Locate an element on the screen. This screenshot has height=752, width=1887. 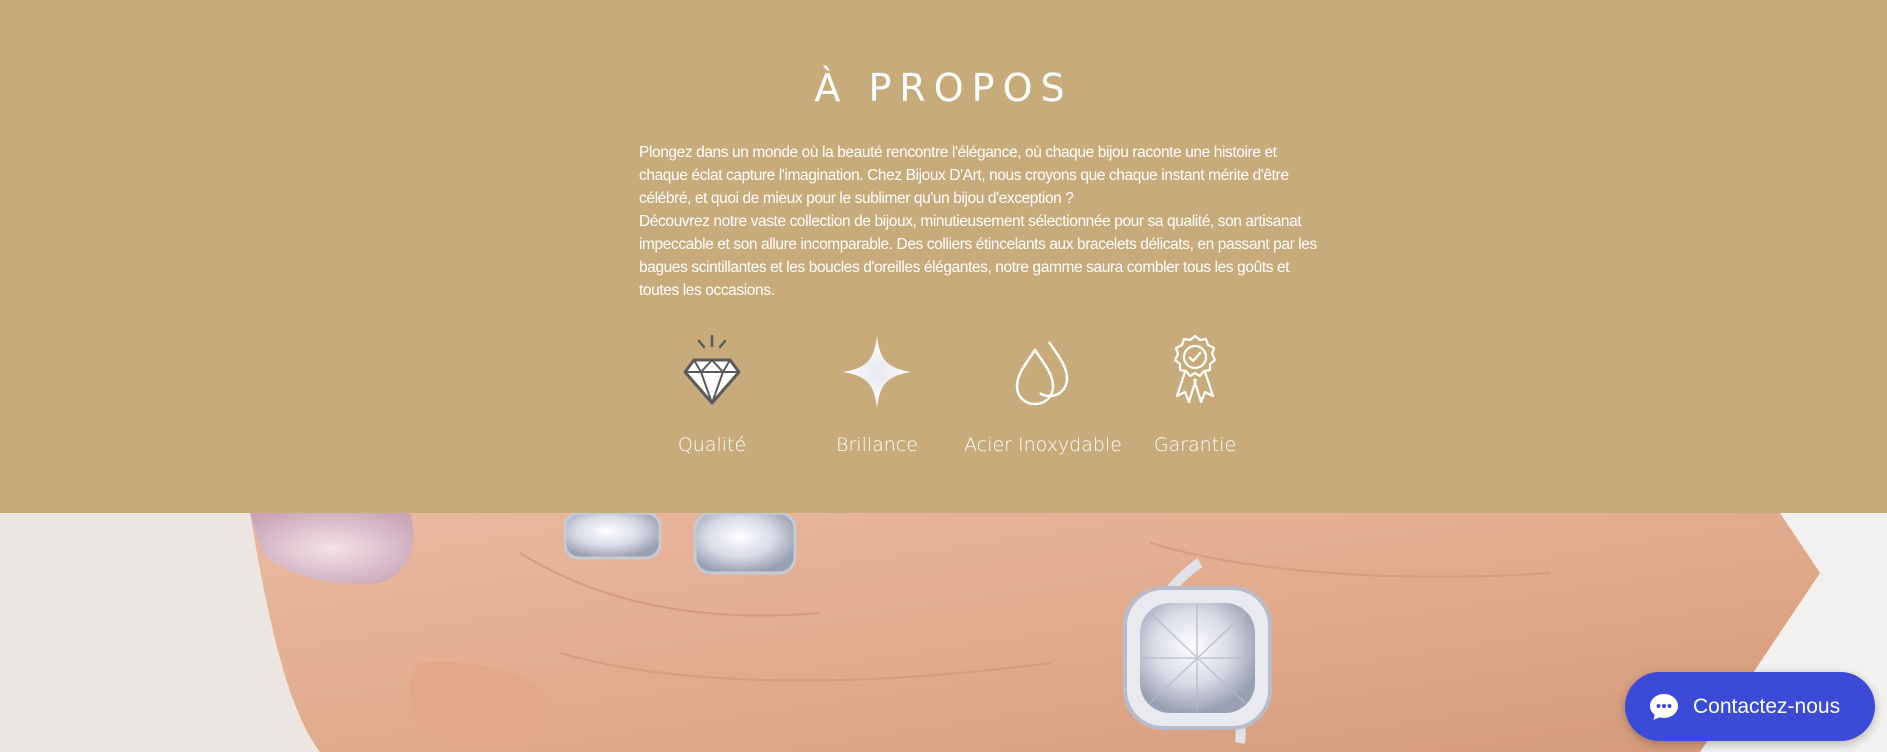
feature-quality: Qualité is located at coordinates (712, 394).